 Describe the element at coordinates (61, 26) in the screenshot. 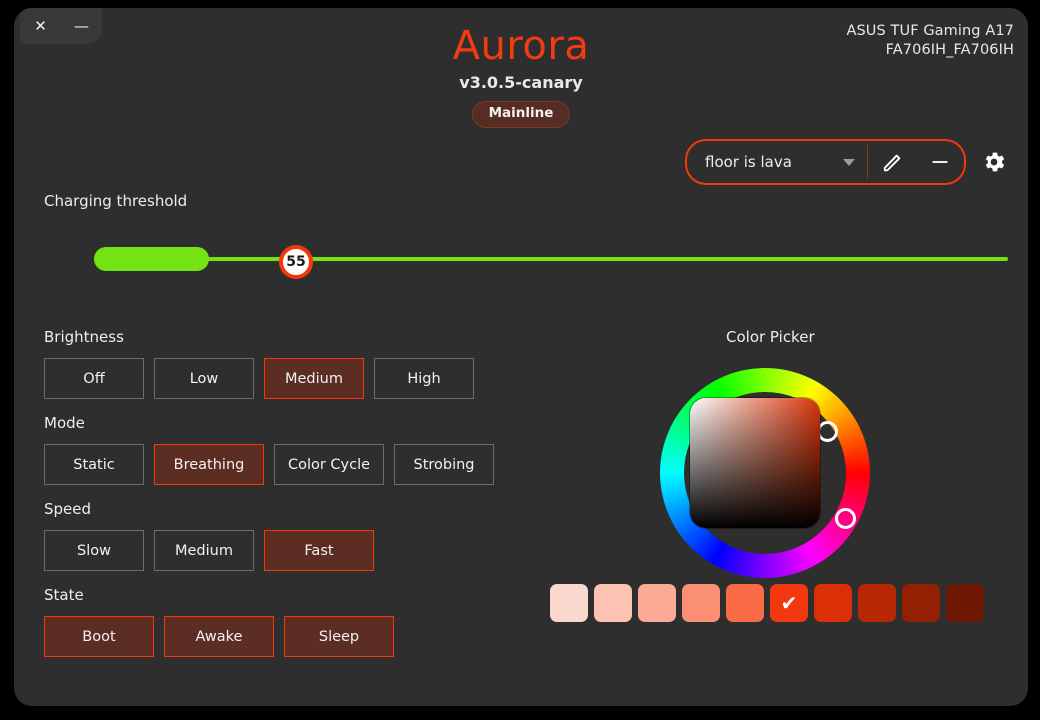

I see `window-controls: ✕ —` at that location.